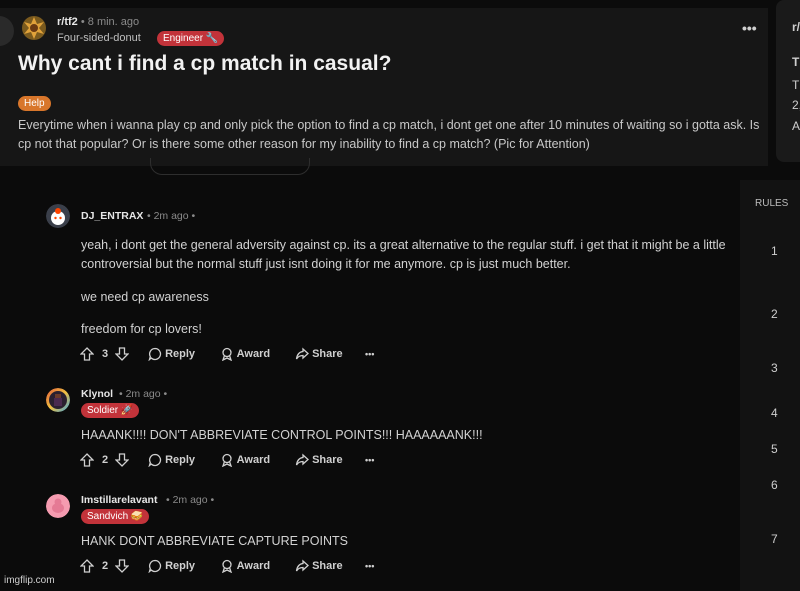 This screenshot has width=800, height=591. What do you see at coordinates (110, 22) in the screenshot?
I see `post-time: • 8 min. ago` at bounding box center [110, 22].